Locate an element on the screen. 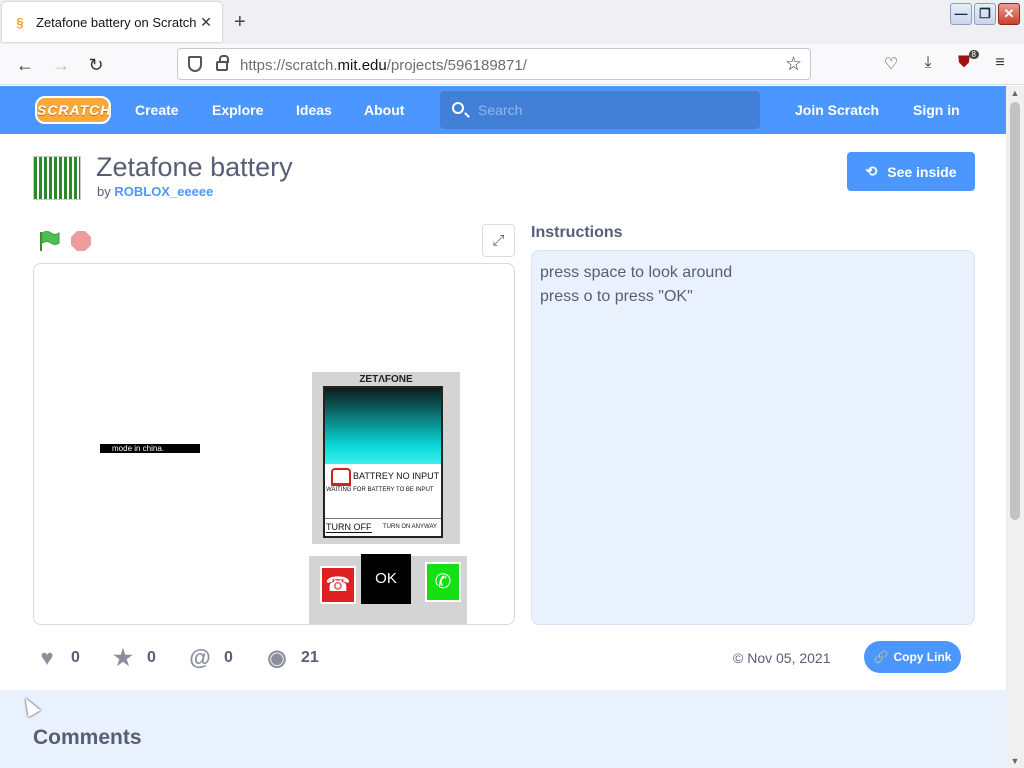 The height and width of the screenshot is (768, 1024). search-box is located at coordinates (600, 110).